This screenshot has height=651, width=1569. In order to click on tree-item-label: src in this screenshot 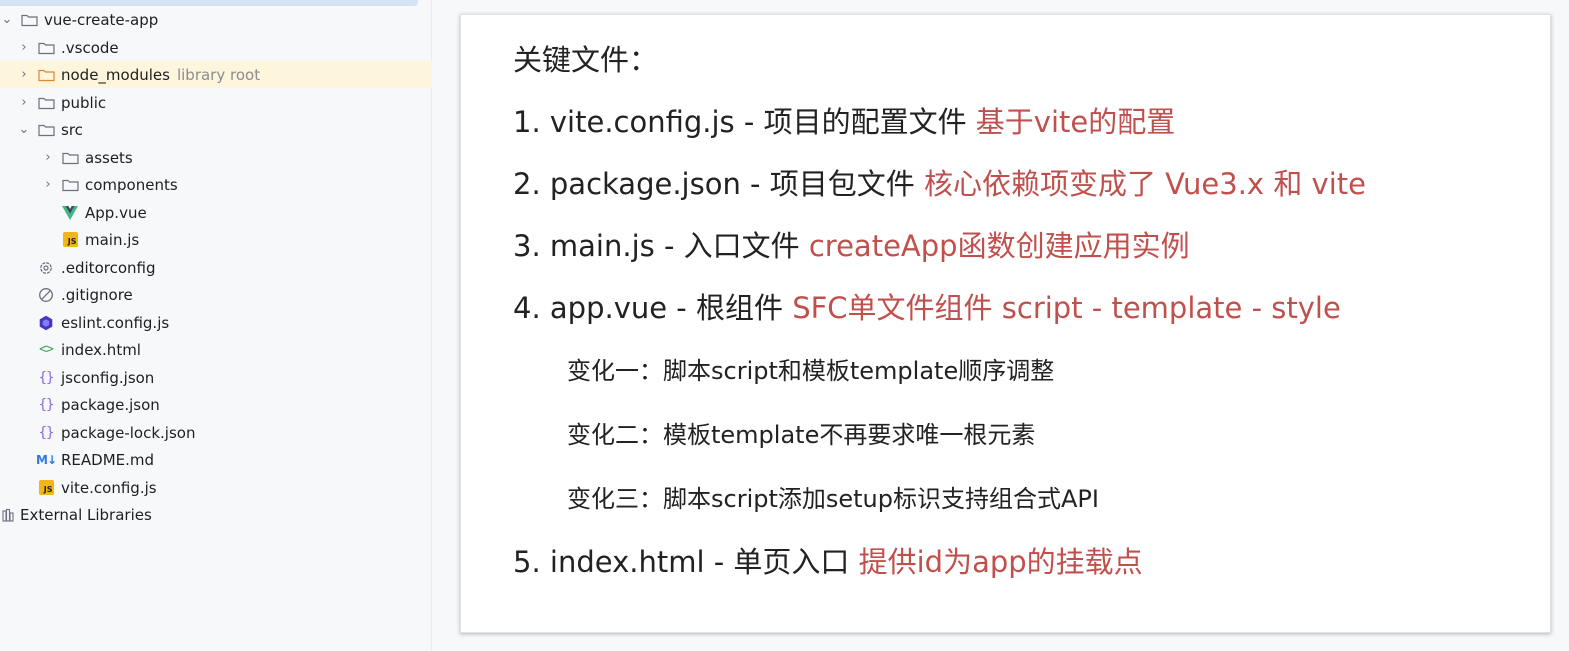, I will do `click(72, 129)`.